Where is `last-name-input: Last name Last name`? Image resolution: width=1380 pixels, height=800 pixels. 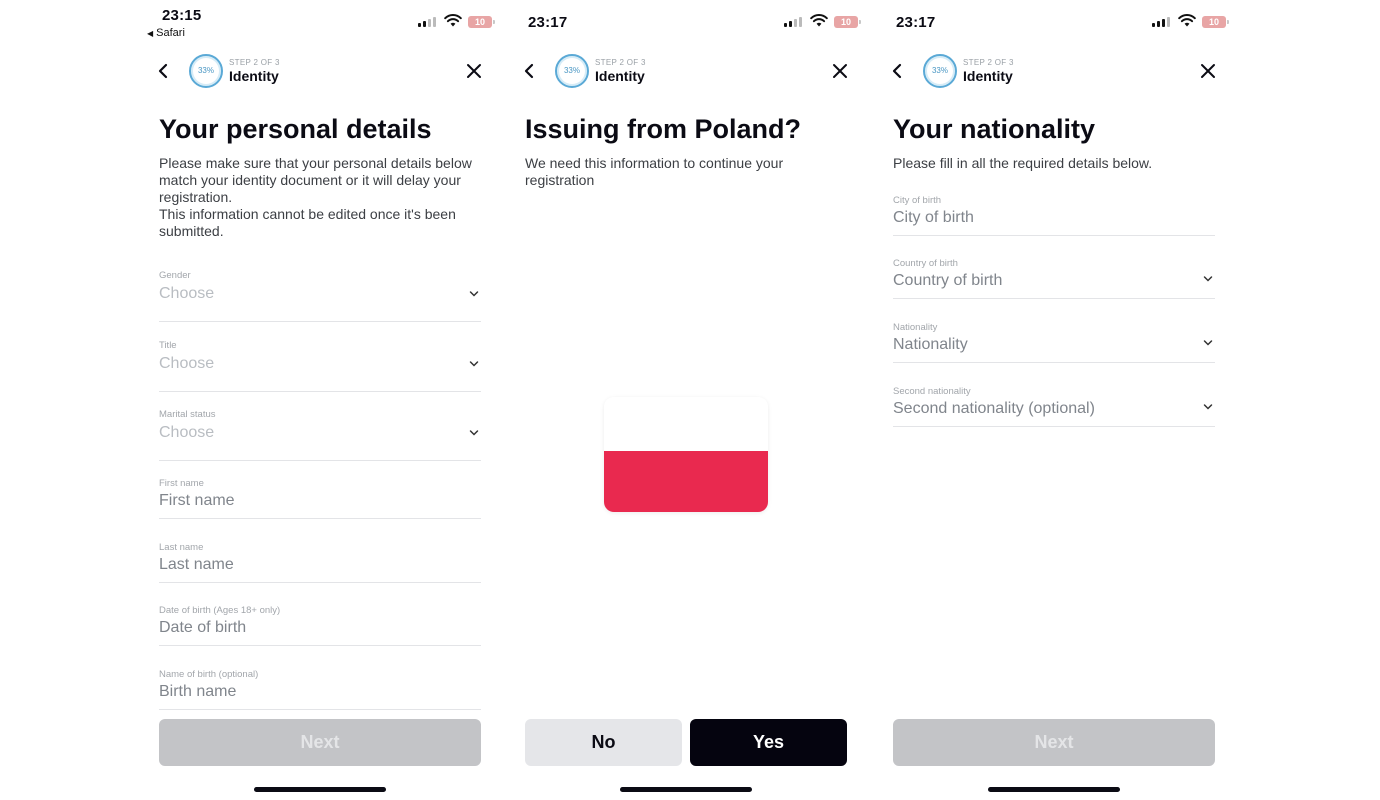 last-name-input: Last name Last name is located at coordinates (320, 562).